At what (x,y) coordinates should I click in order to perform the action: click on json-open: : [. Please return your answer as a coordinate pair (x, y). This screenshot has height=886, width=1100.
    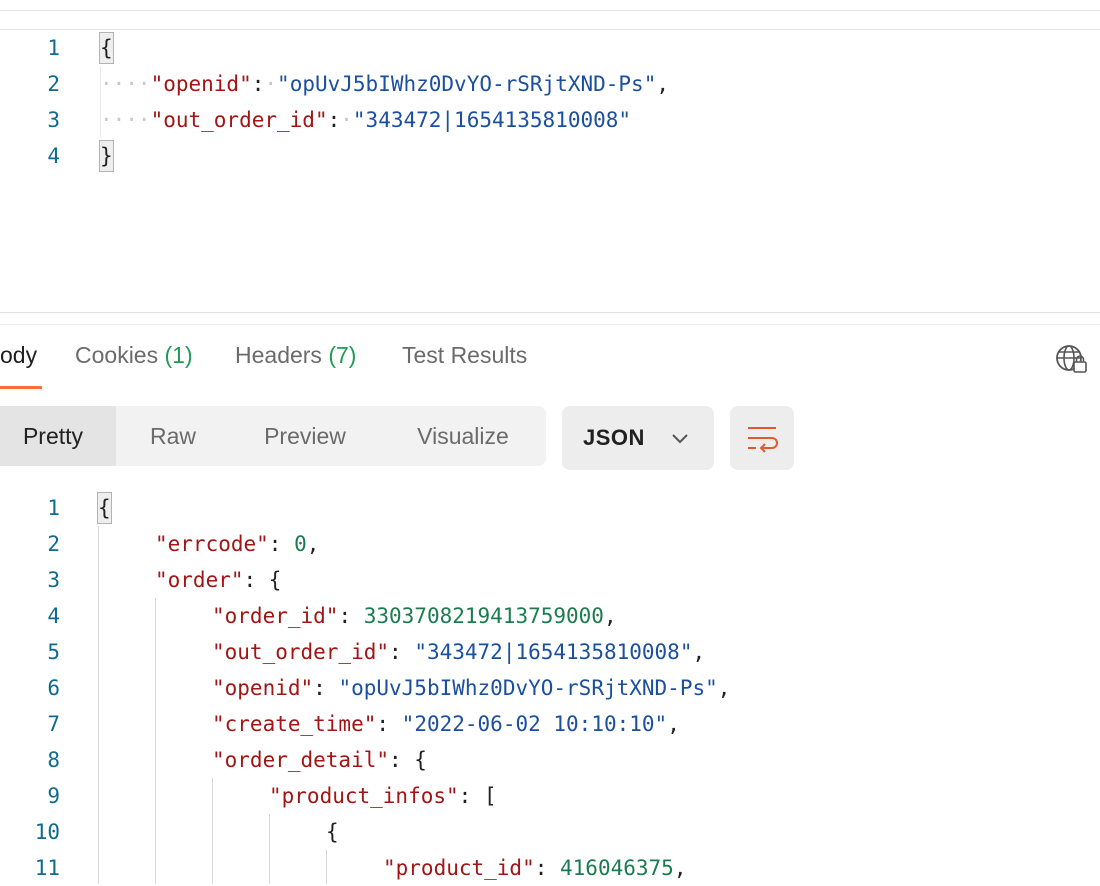
    Looking at the image, I should click on (477, 796).